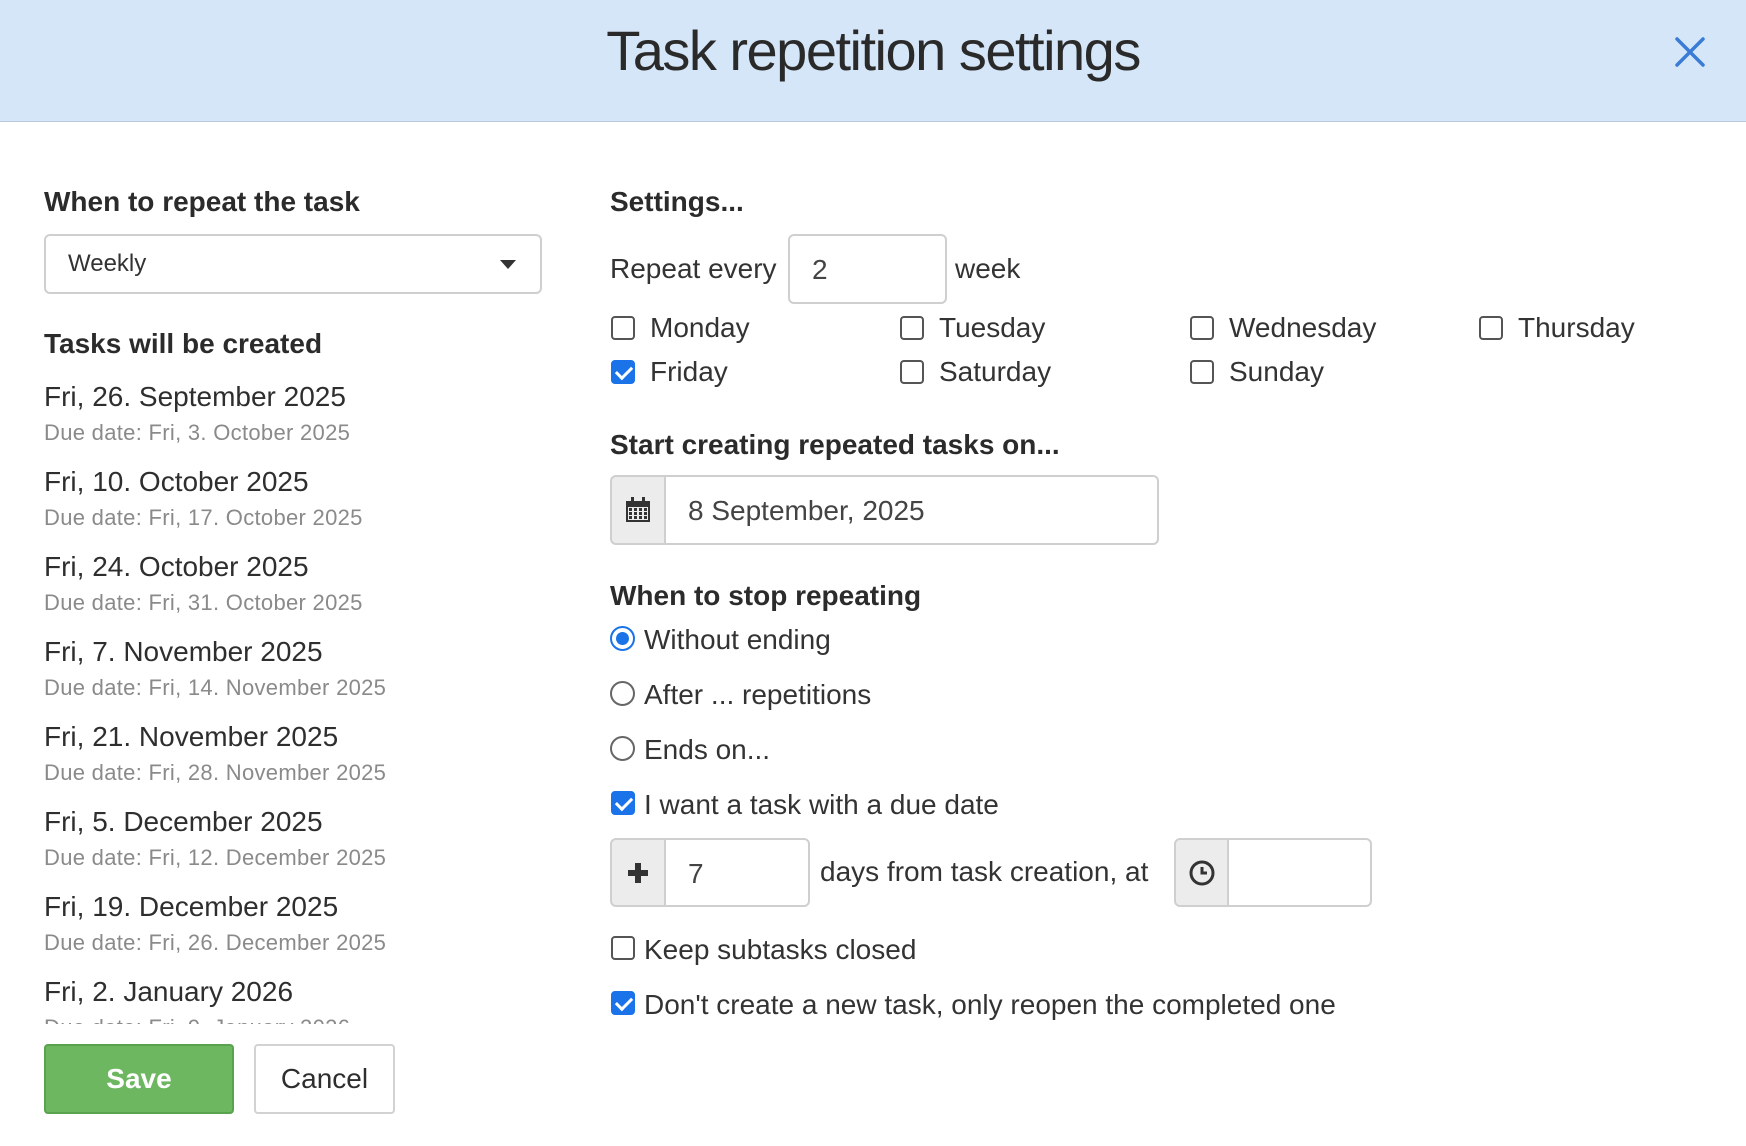 This screenshot has width=1746, height=1146. Describe the element at coordinates (1276, 371) in the screenshot. I see `day-label-sunday: Sunday` at that location.